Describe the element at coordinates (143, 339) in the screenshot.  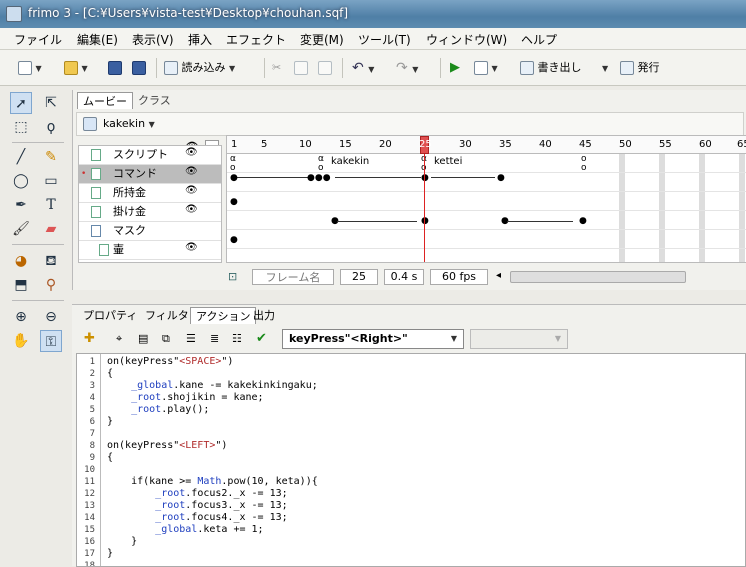
I see `replace-icon: ▤` at that location.